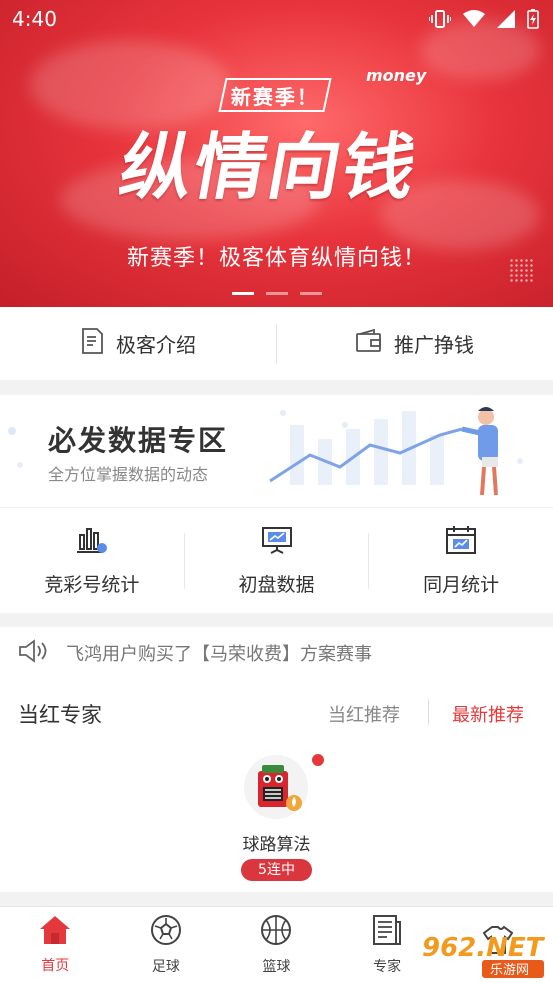  I want to click on intro-promote-button: 推广挣钱, so click(415, 343).